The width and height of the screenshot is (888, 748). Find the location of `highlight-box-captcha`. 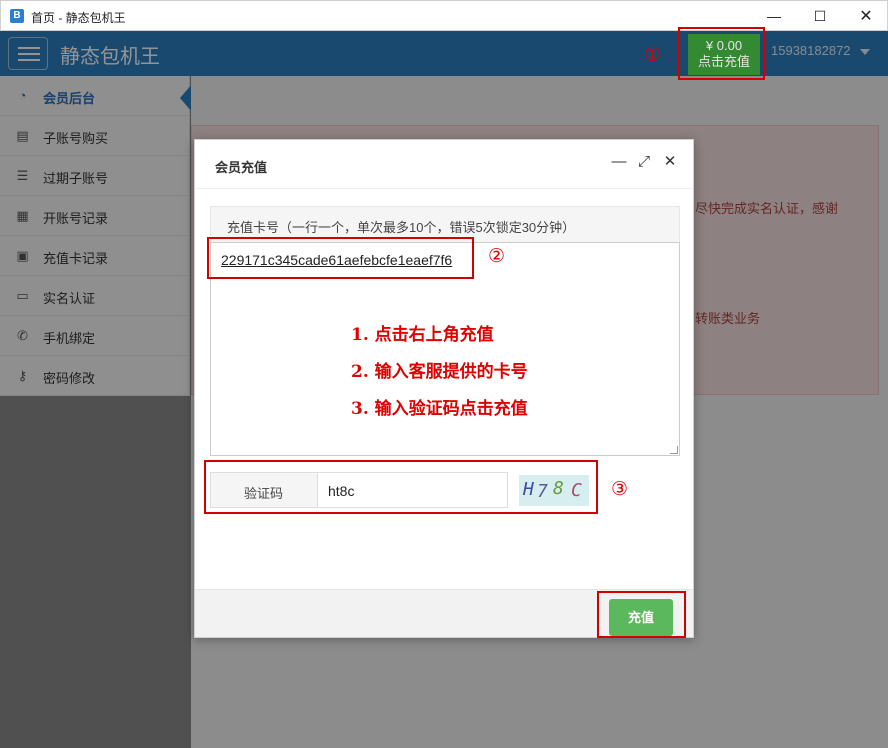

highlight-box-captcha is located at coordinates (401, 487).